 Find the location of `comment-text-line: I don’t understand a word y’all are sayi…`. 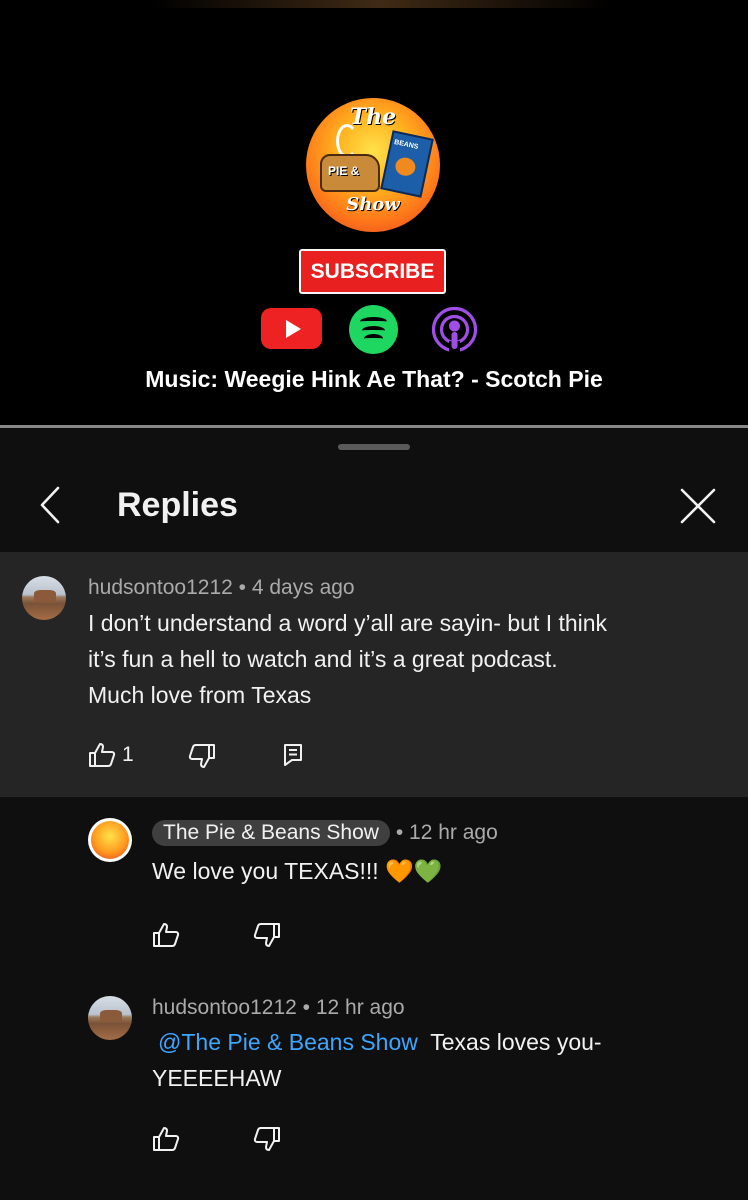

comment-text-line: I don’t understand a word y’all are sayi… is located at coordinates (348, 623).